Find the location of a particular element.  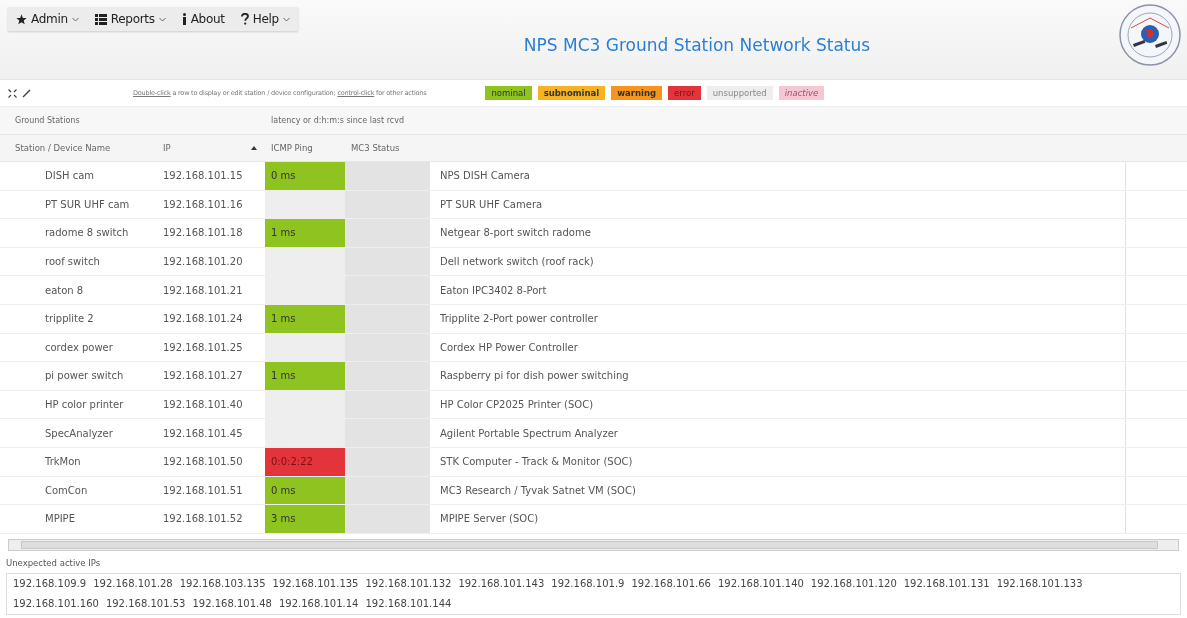

table-cell-text: ComCon is located at coordinates (66, 490).